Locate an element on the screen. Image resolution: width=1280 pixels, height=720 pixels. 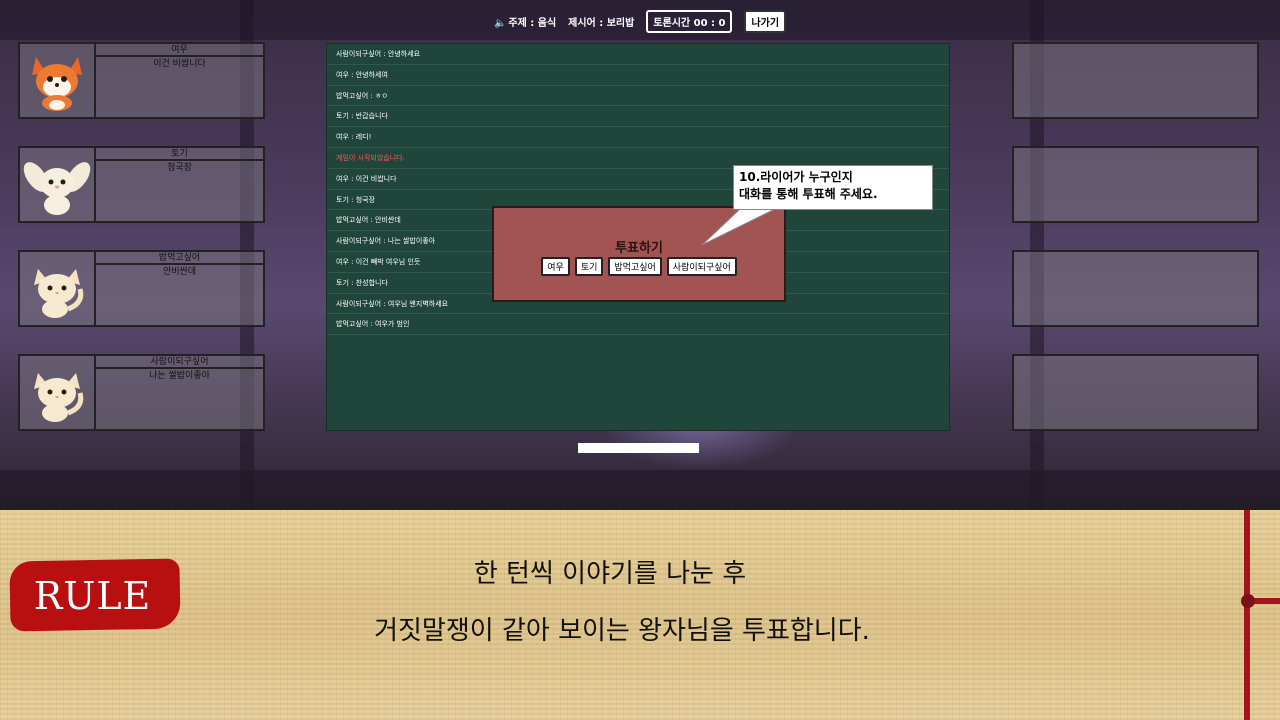
instruction-bubble: 10.라이어가 누구인지 대화를 통해 투표해 주세요. is located at coordinates (833, 187).